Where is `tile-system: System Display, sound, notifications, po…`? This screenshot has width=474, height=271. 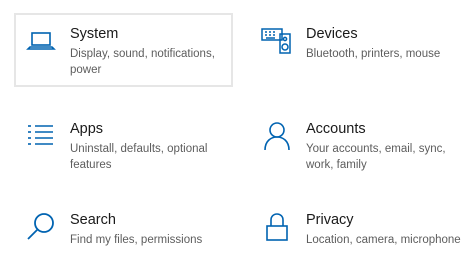
tile-system: System Display, sound, notifications, po… is located at coordinates (123, 50).